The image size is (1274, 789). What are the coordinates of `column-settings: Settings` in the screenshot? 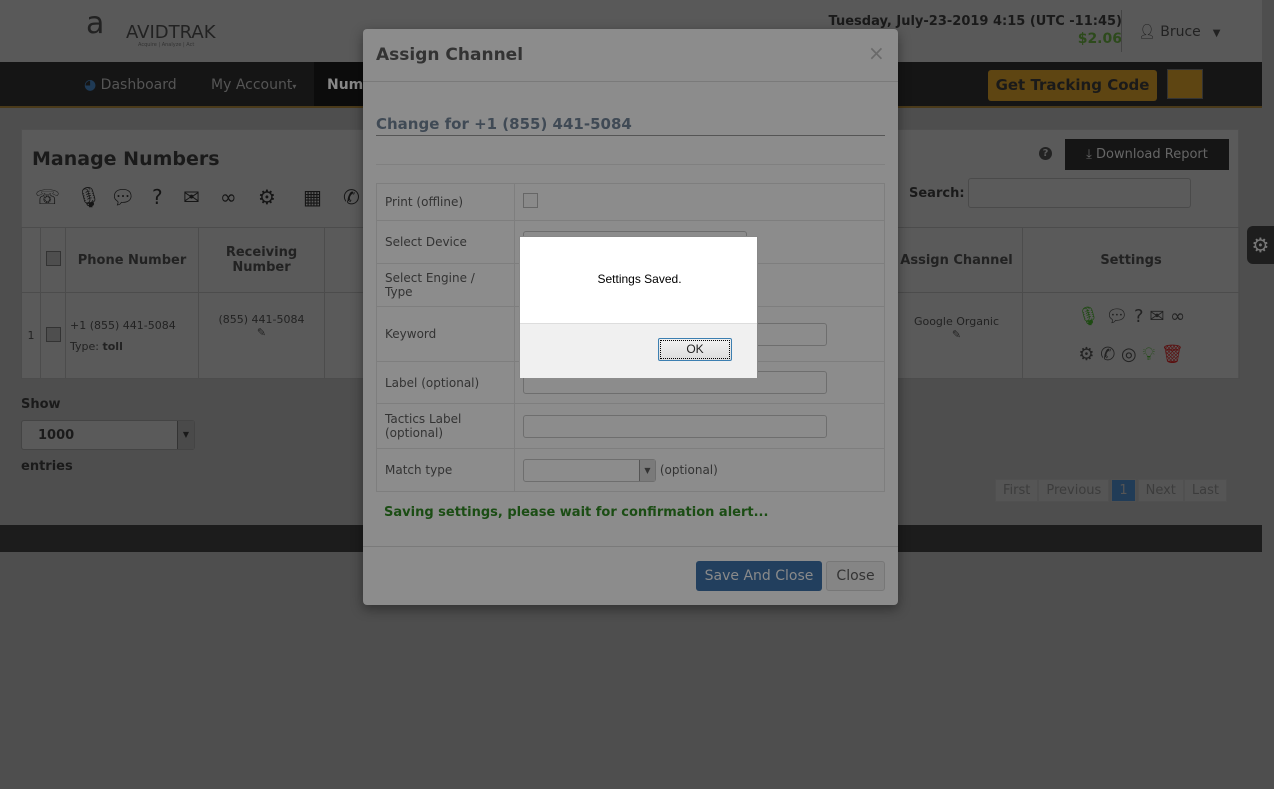 It's located at (1131, 260).